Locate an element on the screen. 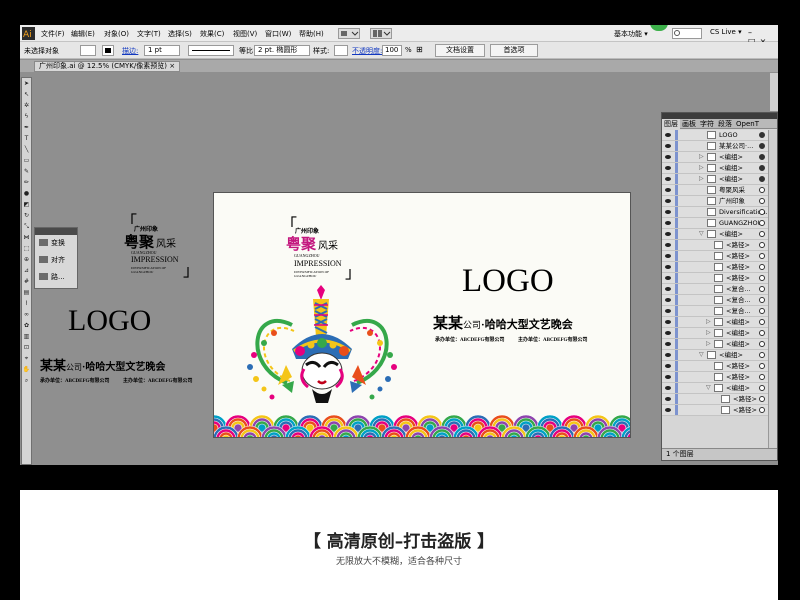 The width and height of the screenshot is (800, 600). document-setup-button: 文档设置 is located at coordinates (460, 50).